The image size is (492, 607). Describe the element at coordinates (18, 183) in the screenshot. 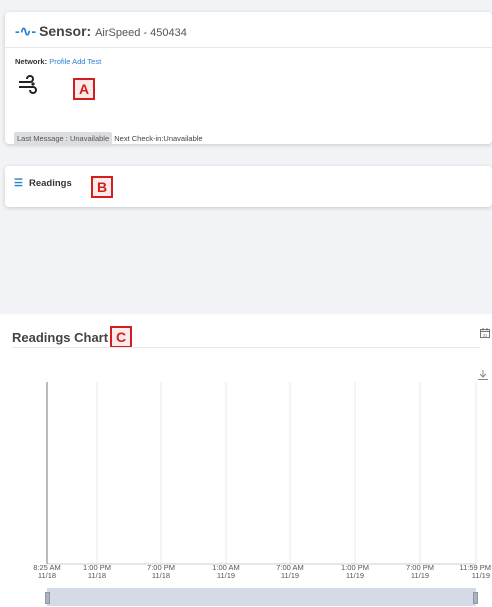

I see `list-icon: ☰` at that location.